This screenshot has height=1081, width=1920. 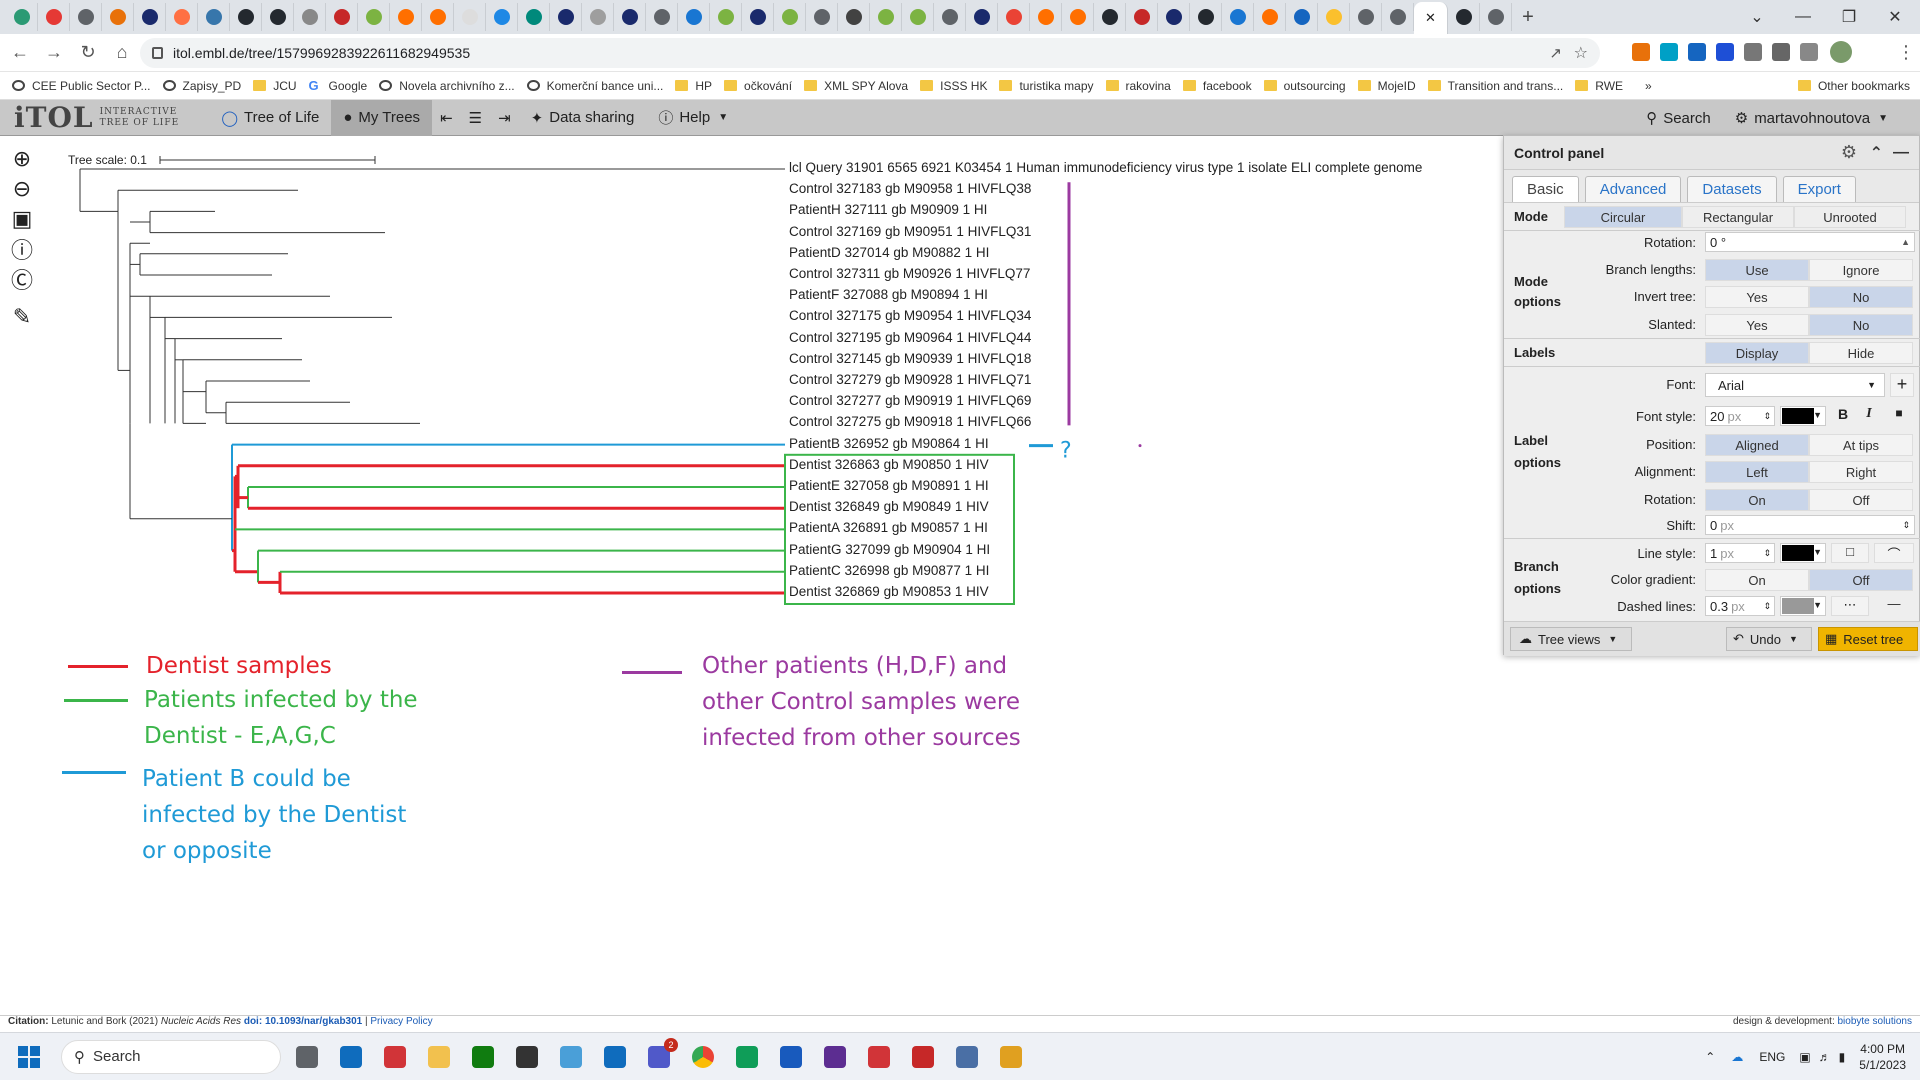 What do you see at coordinates (504, 118) in the screenshot?
I see `last-tree-icon: ⇥` at bounding box center [504, 118].